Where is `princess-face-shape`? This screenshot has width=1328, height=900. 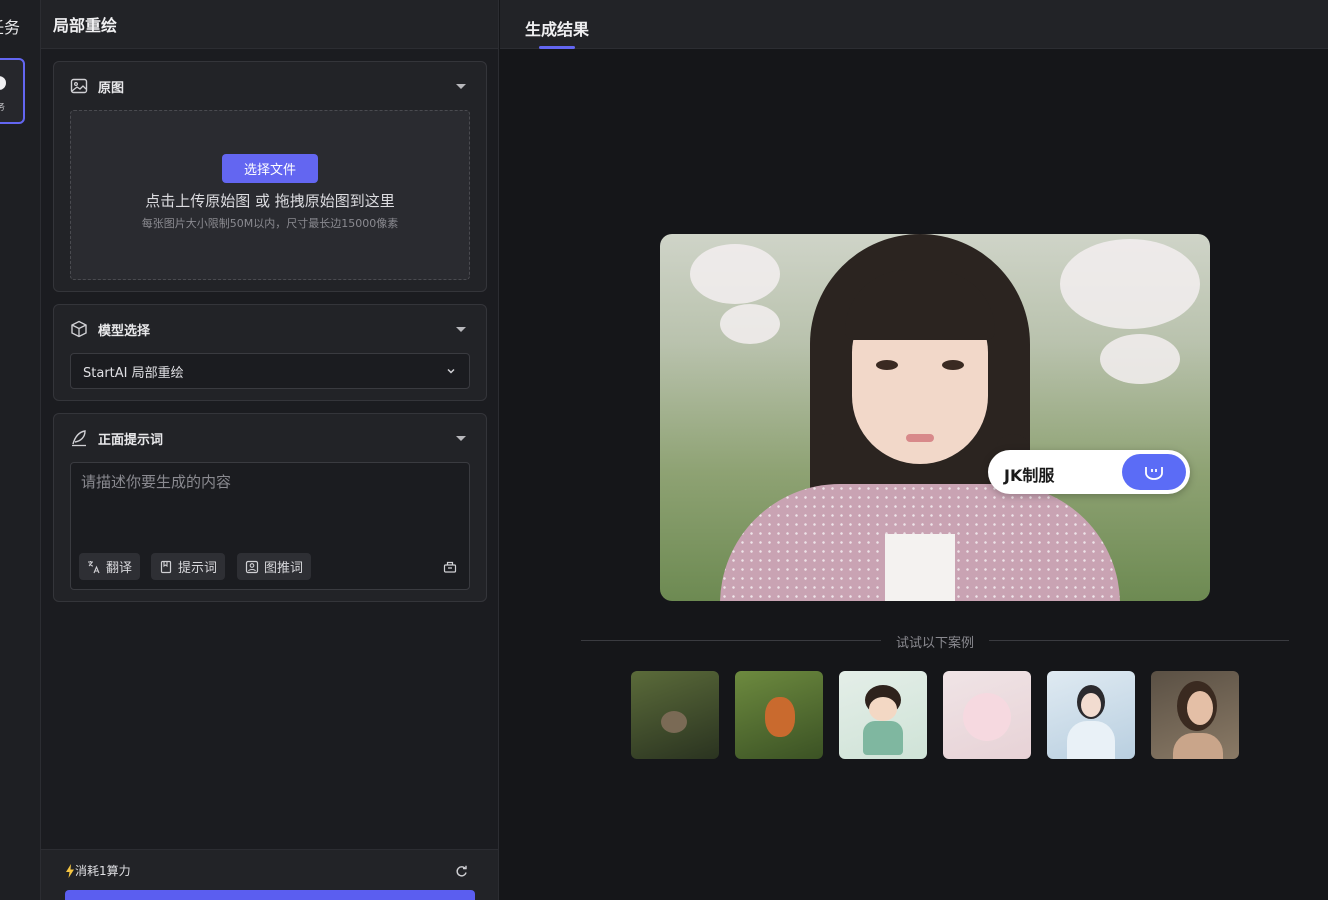 princess-face-shape is located at coordinates (883, 709).